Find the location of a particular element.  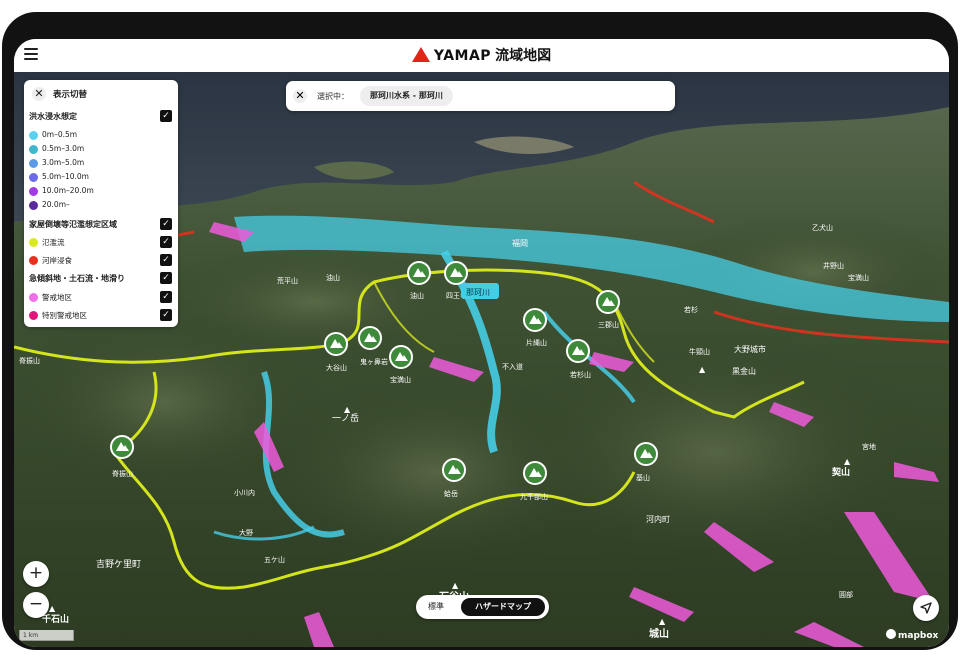

selected-river-chip: 那珂川水系 - 那珂川 is located at coordinates (406, 96).